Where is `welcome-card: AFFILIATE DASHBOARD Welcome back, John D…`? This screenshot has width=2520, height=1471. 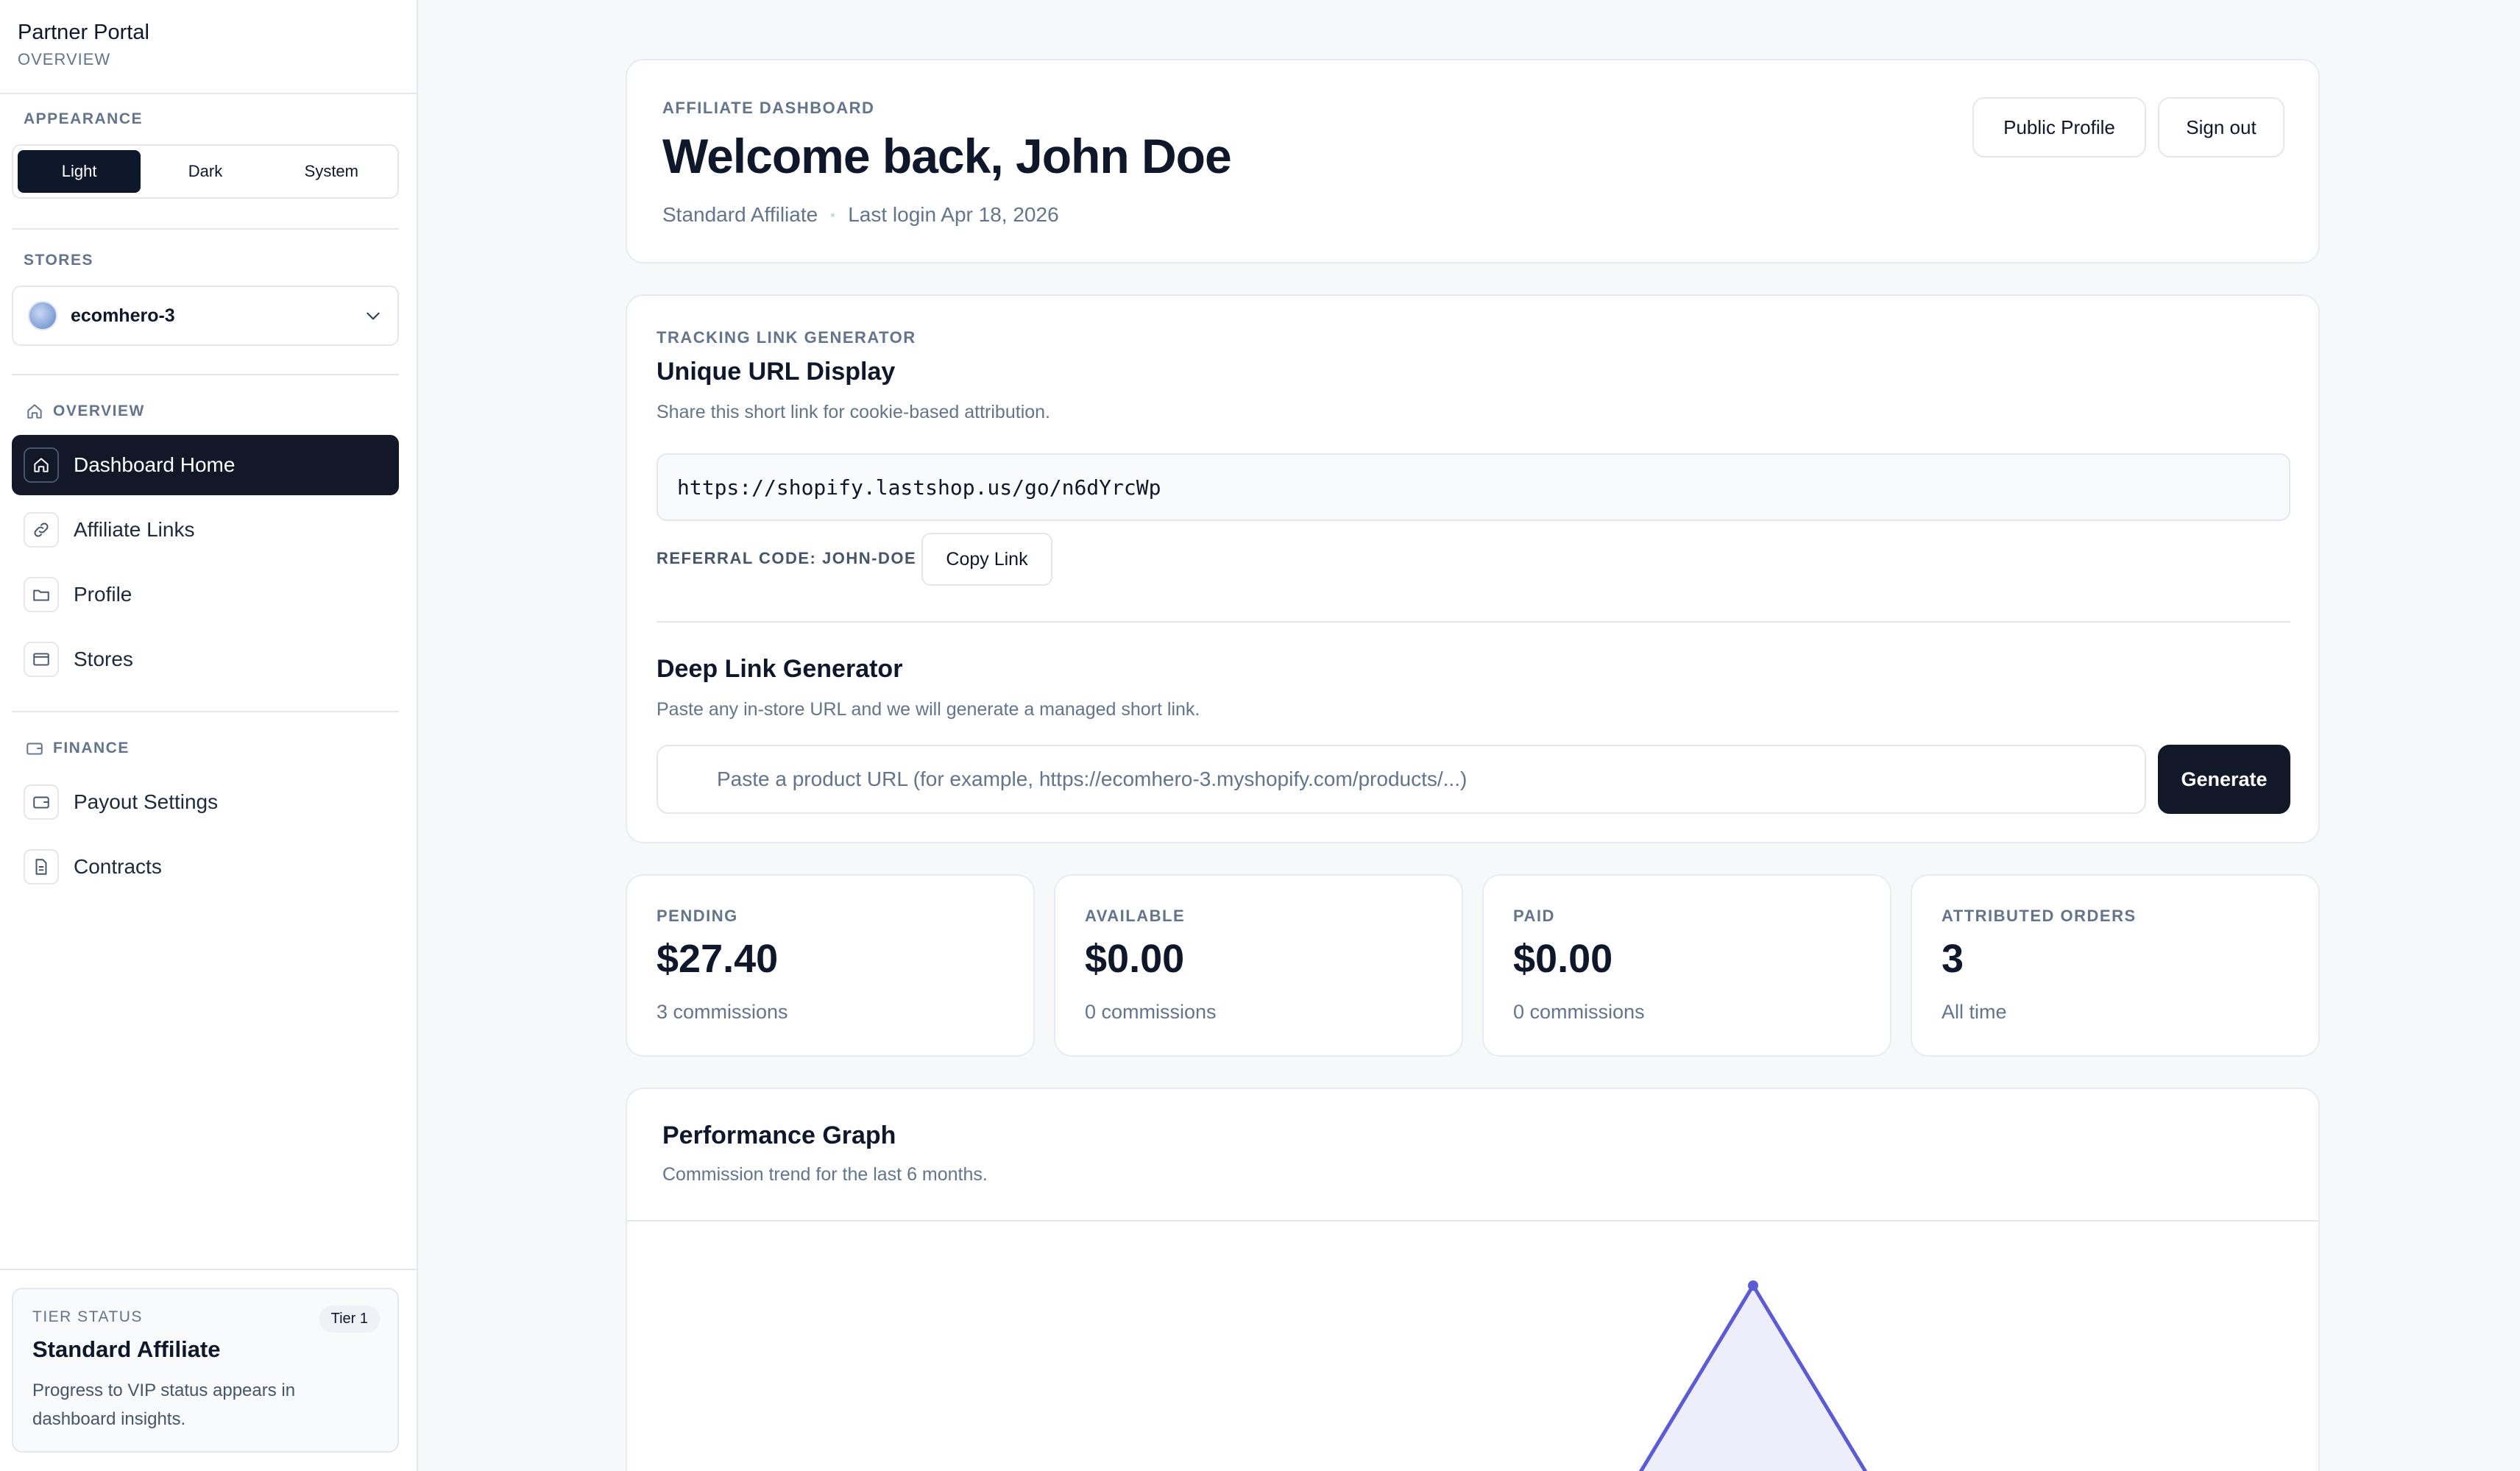
welcome-card: AFFILIATE DASHBOARD Welcome back, John D… is located at coordinates (1473, 161).